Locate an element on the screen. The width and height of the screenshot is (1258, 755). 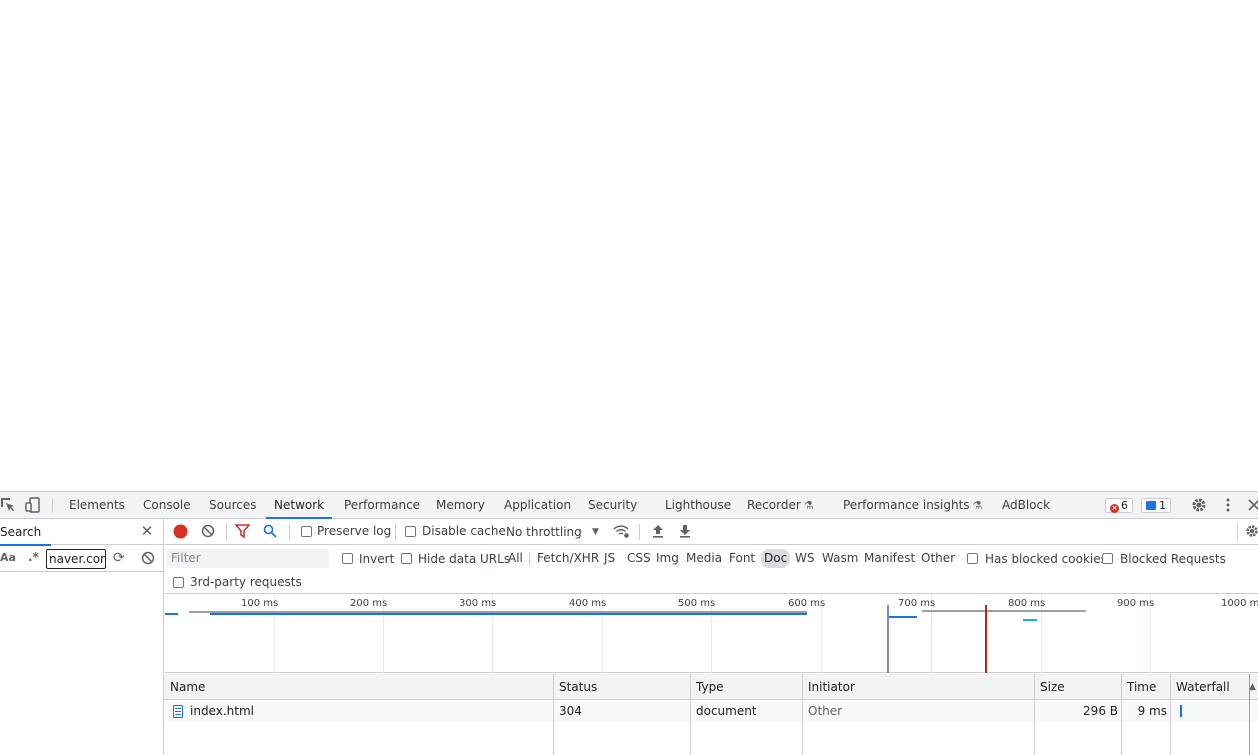
more-options-icon is located at coordinates (1228, 505).